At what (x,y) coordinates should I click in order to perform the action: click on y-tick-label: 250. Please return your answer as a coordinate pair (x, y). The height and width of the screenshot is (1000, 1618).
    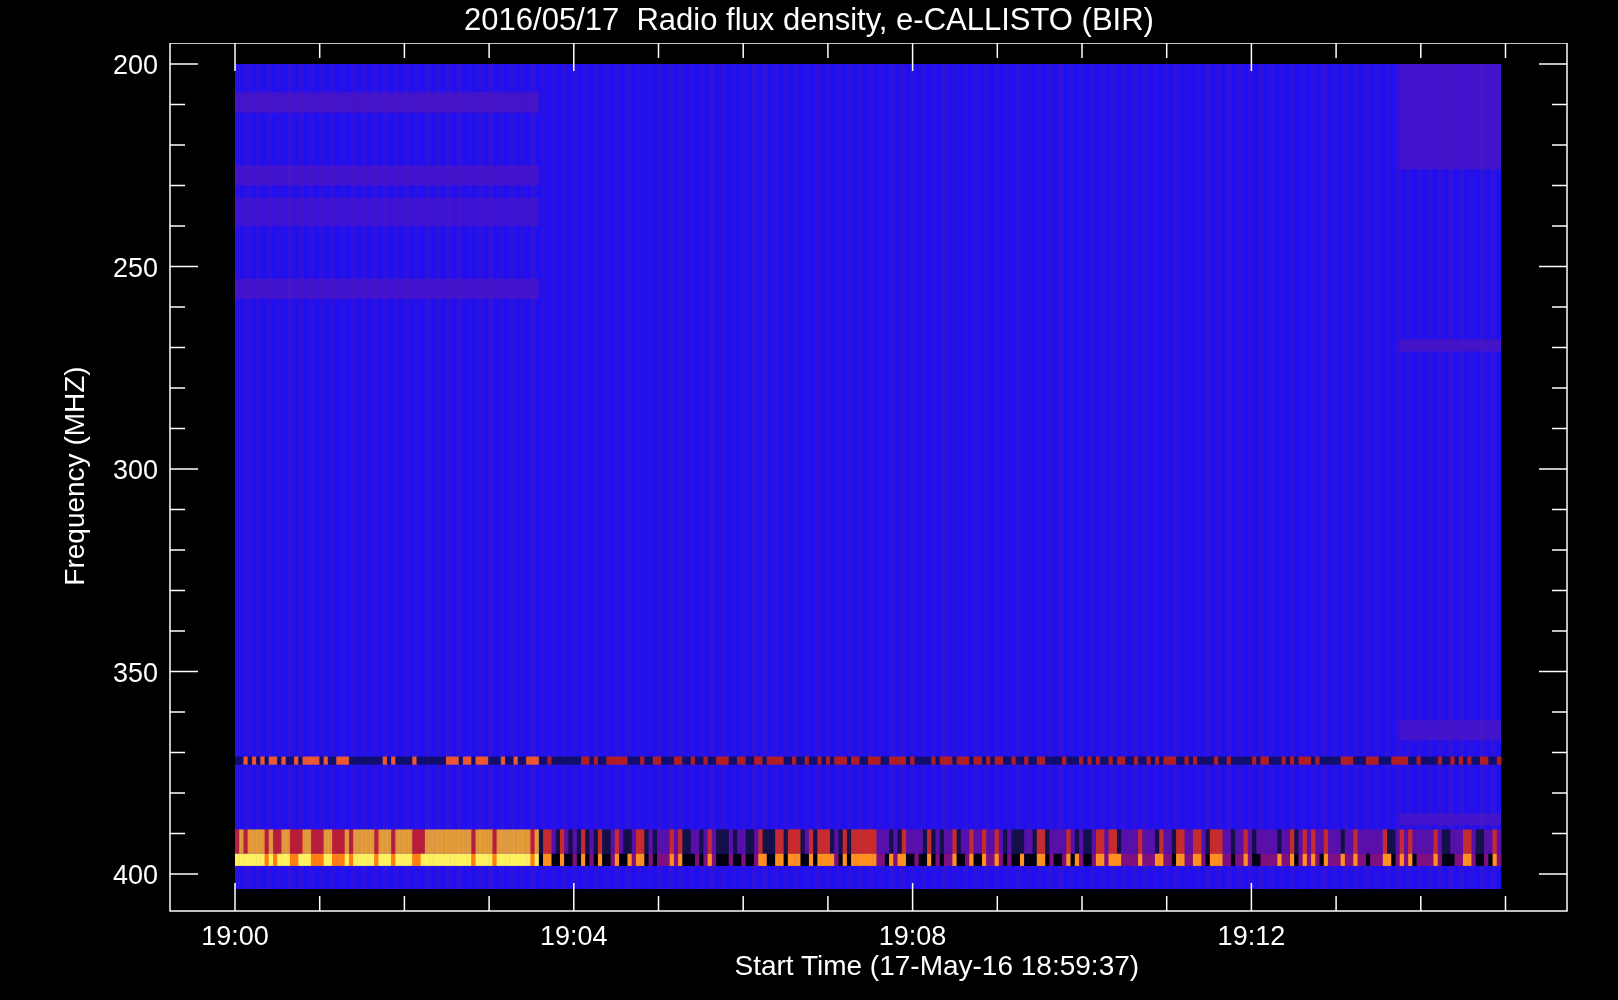
    Looking at the image, I should click on (135, 267).